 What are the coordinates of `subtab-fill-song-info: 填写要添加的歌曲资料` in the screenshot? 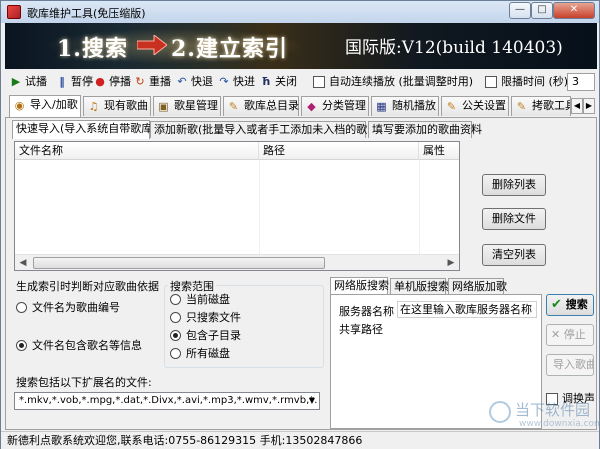 It's located at (425, 129).